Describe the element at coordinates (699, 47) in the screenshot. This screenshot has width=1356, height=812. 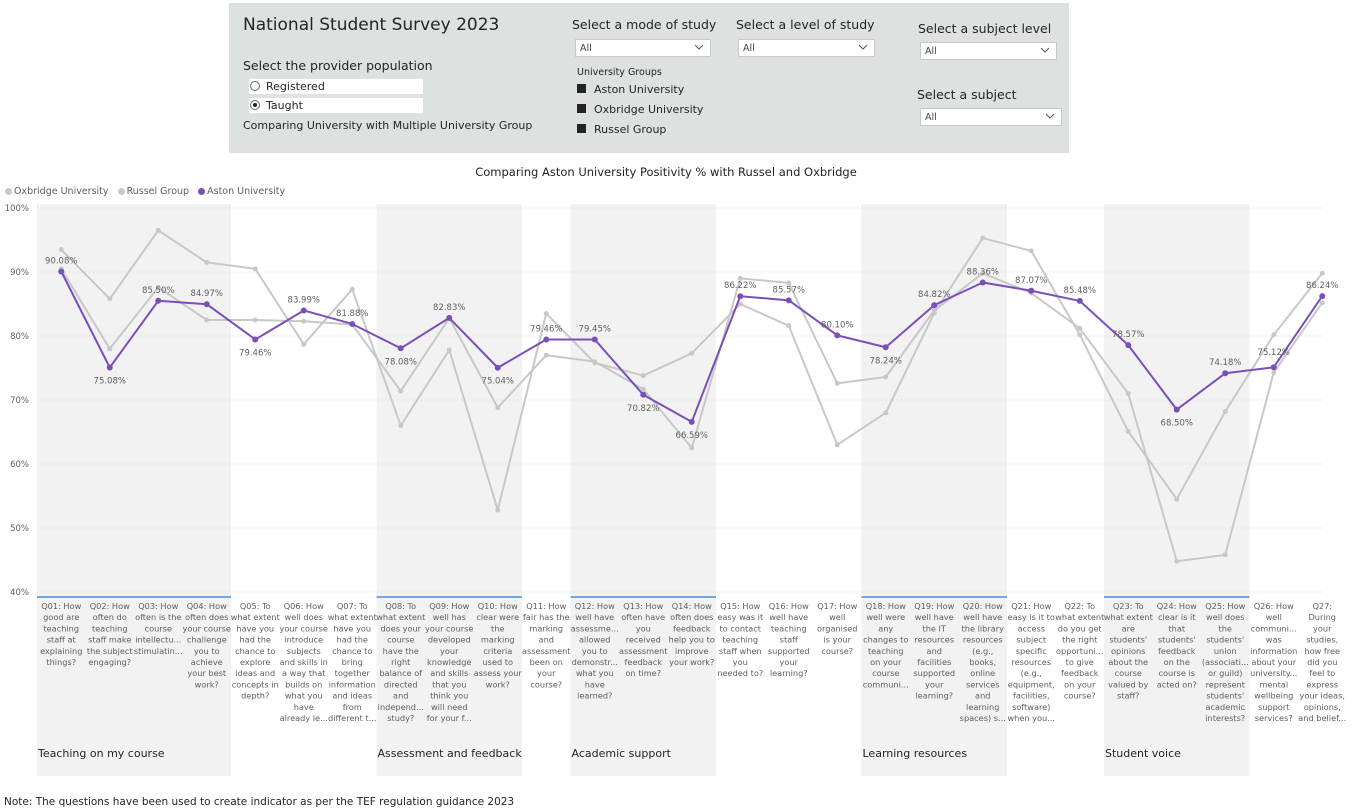
I see `chevron-down-icon` at that location.